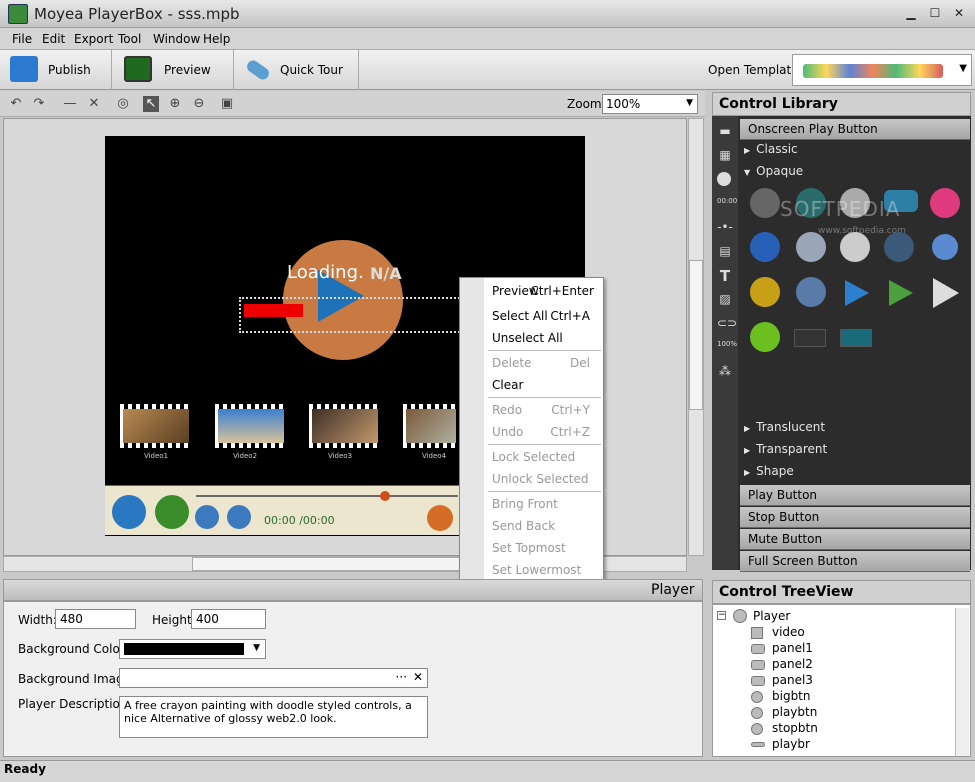 The width and height of the screenshot is (975, 782). I want to click on minus-icon: —, so click(70, 104).